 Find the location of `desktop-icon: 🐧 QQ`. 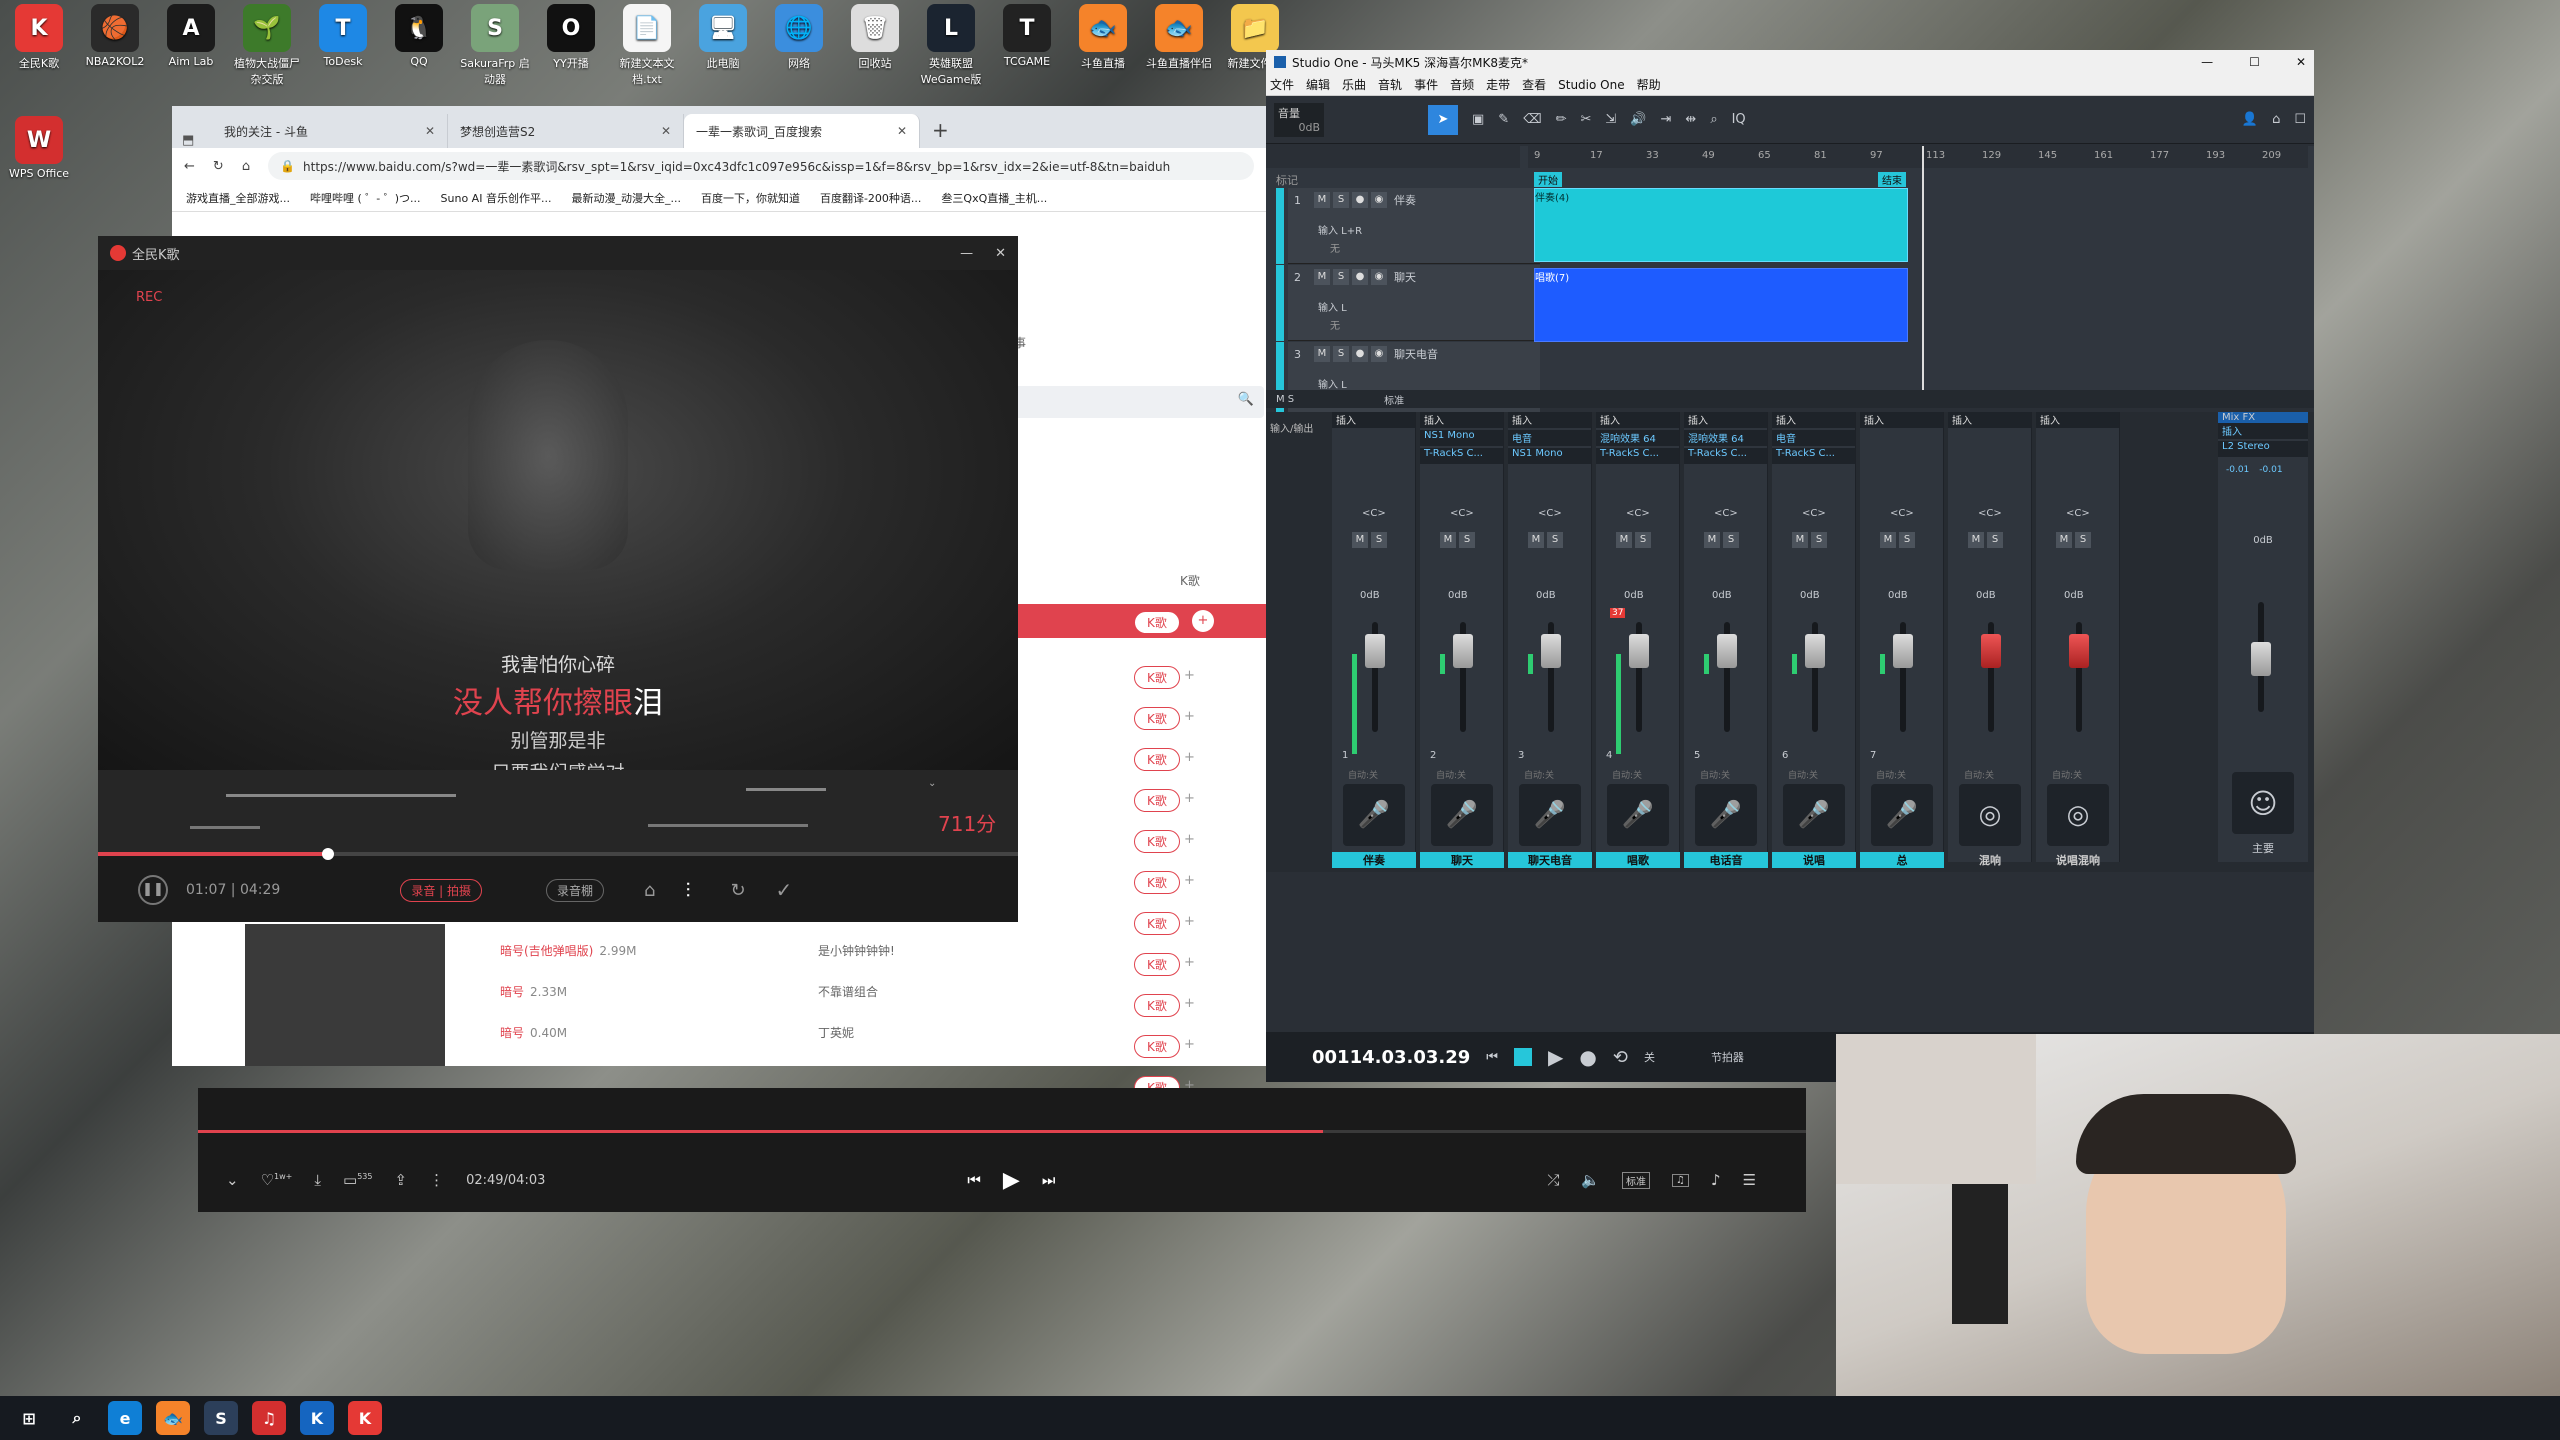

desktop-icon: 🐧 QQ is located at coordinates (419, 36).